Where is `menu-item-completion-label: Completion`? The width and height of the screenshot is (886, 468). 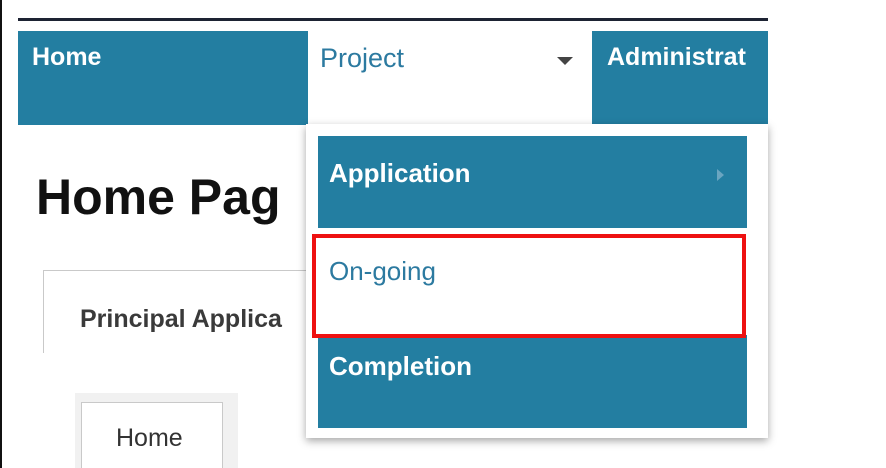 menu-item-completion-label: Completion is located at coordinates (400, 366).